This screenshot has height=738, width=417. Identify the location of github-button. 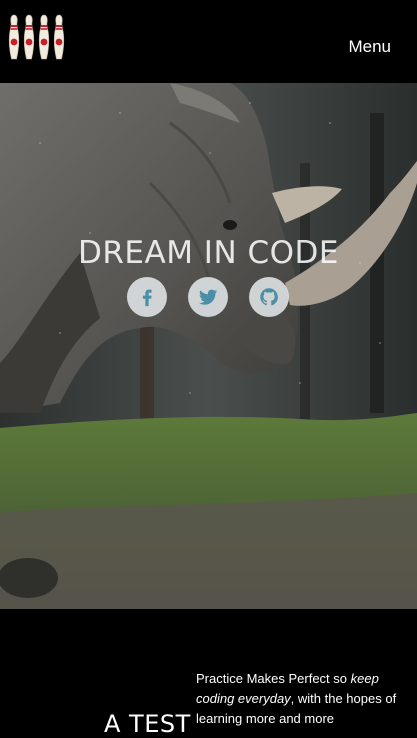
(269, 297).